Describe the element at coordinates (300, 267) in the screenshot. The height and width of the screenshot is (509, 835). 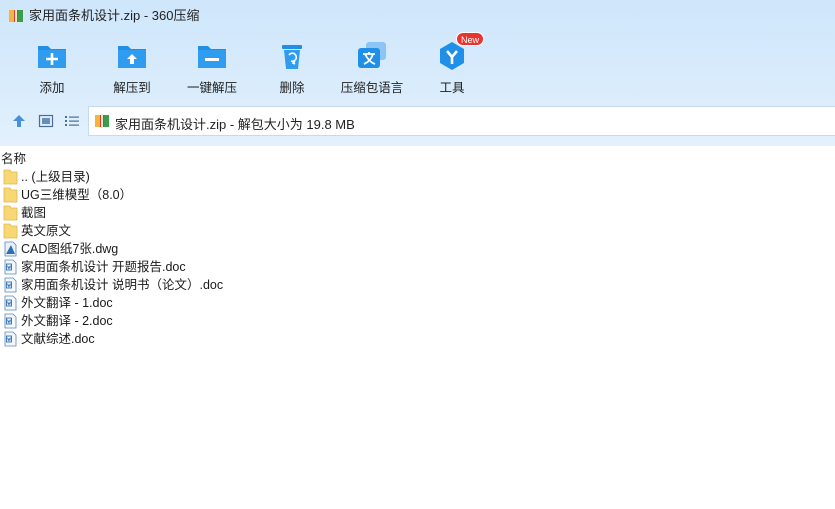
I see `list-item: 家用面条机设计 开题报告.doc` at that location.